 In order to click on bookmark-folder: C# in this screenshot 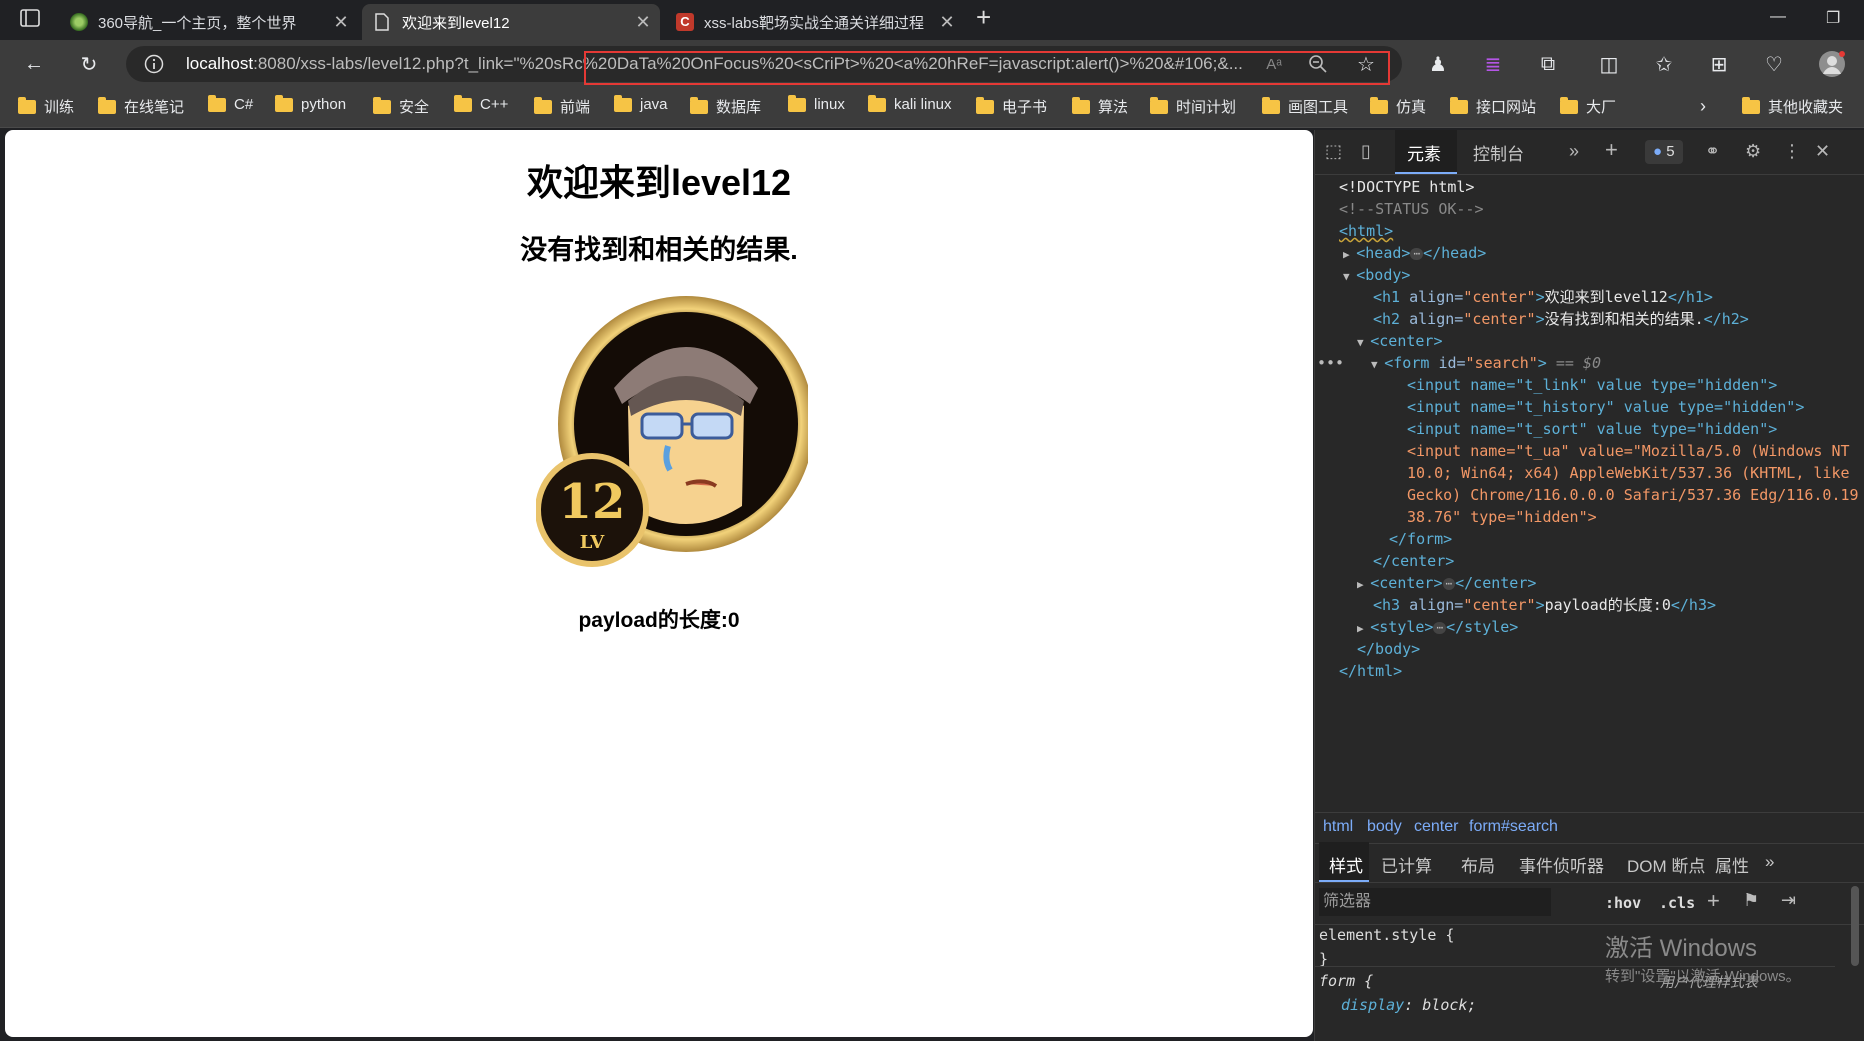, I will do `click(230, 103)`.